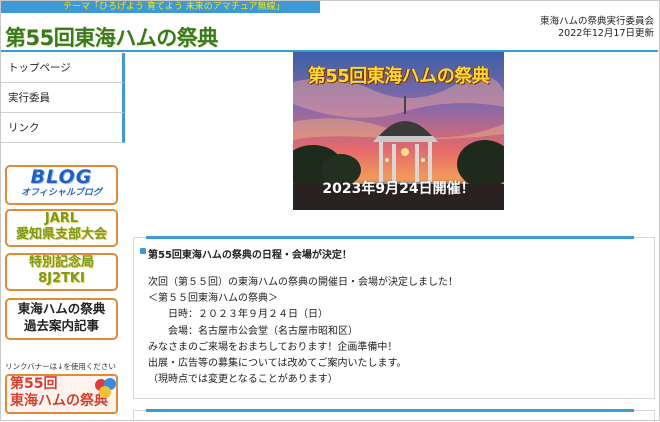 This screenshot has width=660, height=422. What do you see at coordinates (606, 33) in the screenshot?
I see `updated-date: 2022年12月17日更新` at bounding box center [606, 33].